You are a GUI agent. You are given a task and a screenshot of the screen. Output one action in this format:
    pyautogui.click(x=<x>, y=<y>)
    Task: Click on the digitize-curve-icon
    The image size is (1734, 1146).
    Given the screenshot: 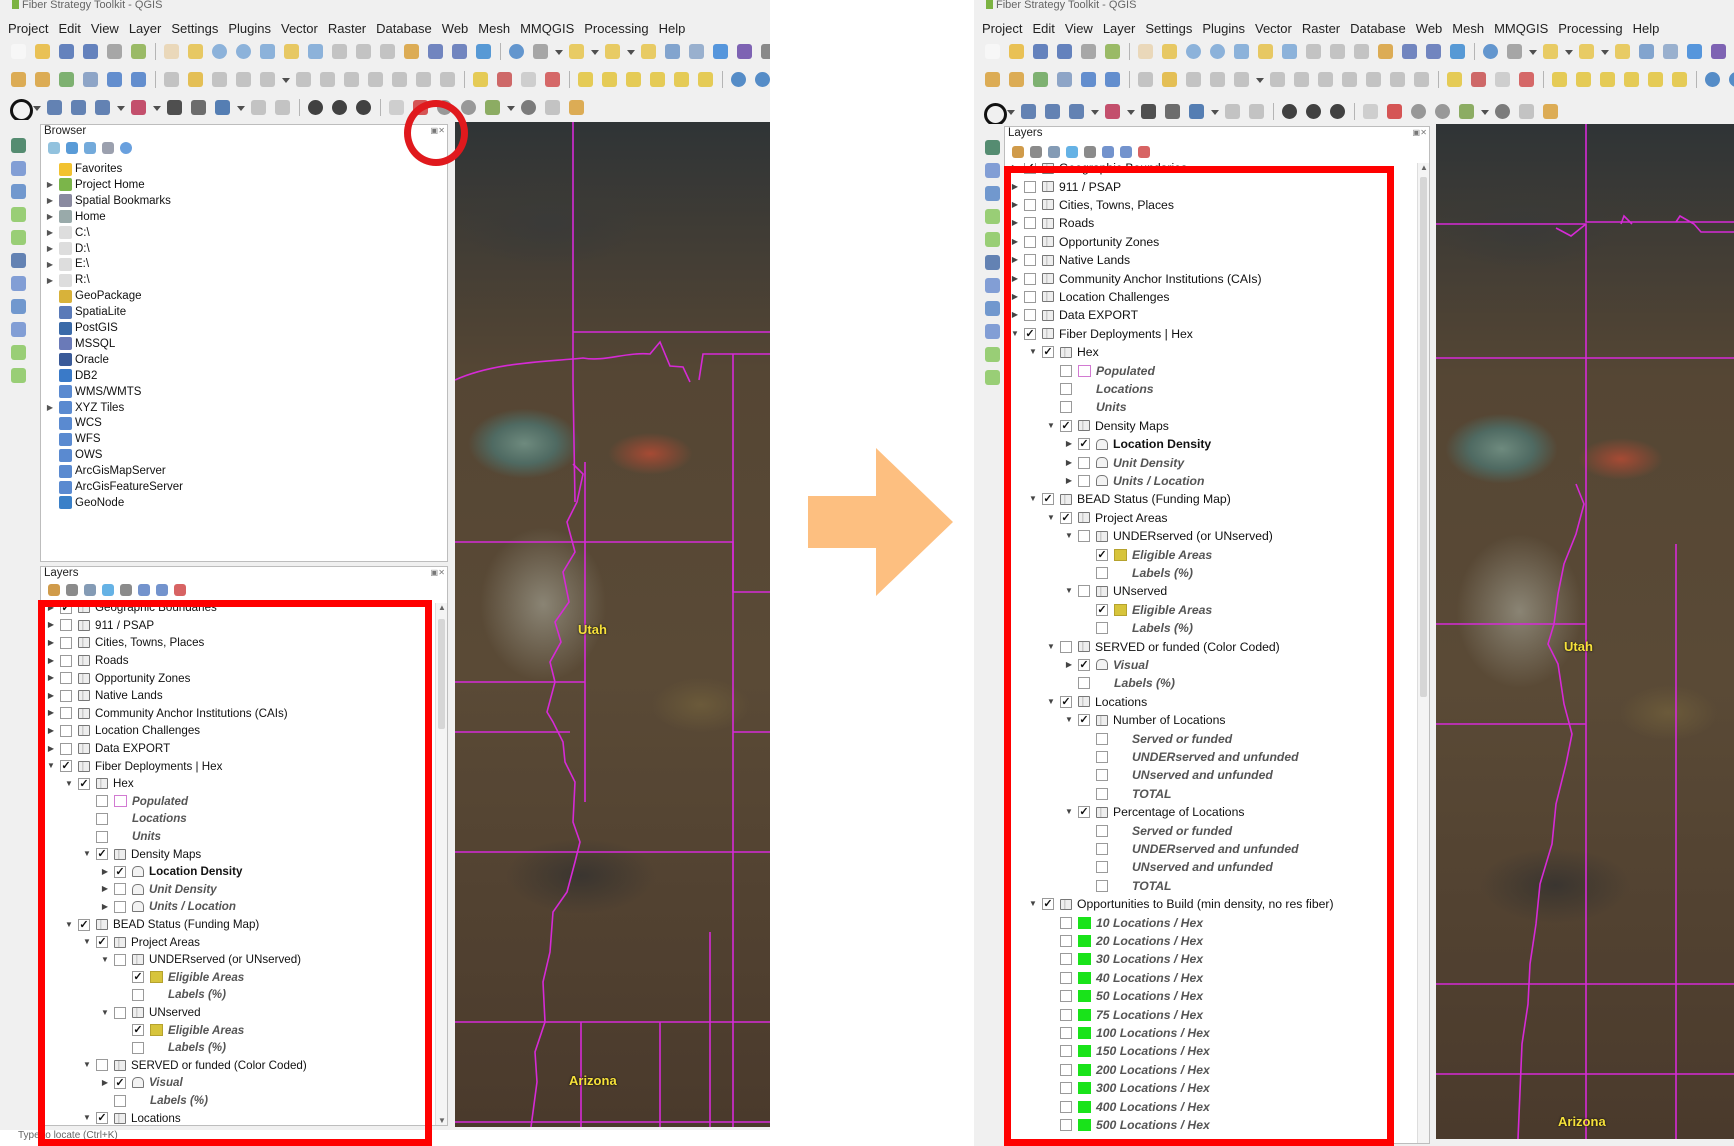 What is the action you would take?
    pyautogui.click(x=55, y=108)
    